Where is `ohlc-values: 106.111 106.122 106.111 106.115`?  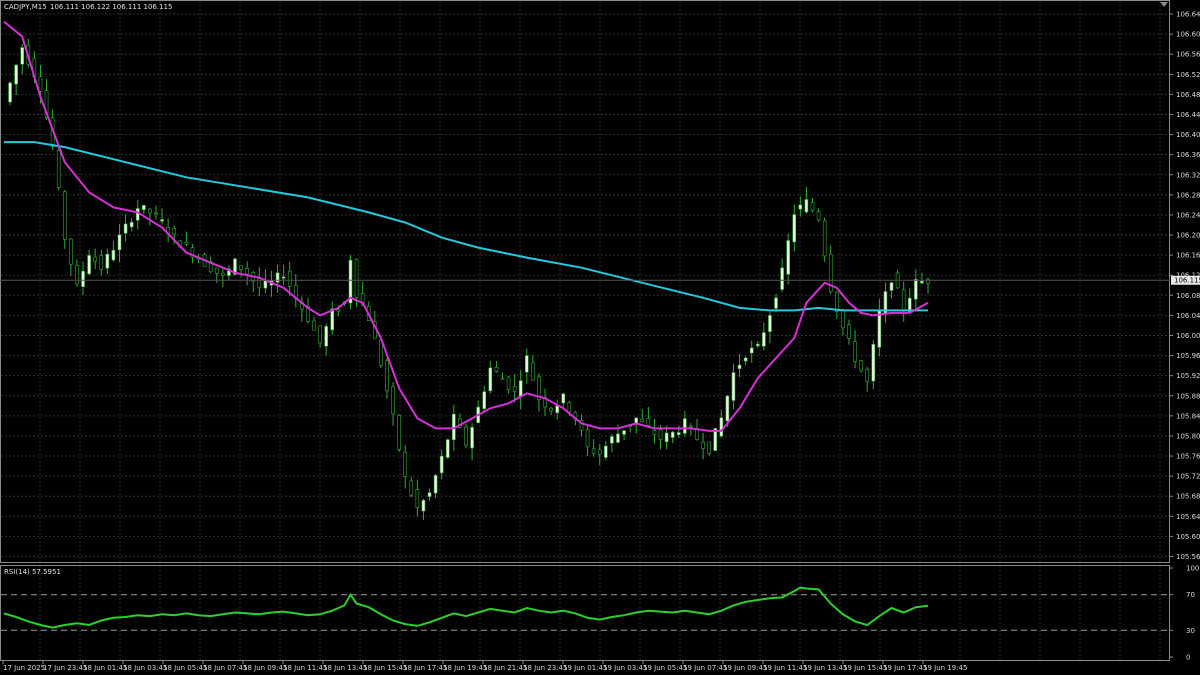
ohlc-values: 106.111 106.122 106.111 106.115 is located at coordinates (111, 7).